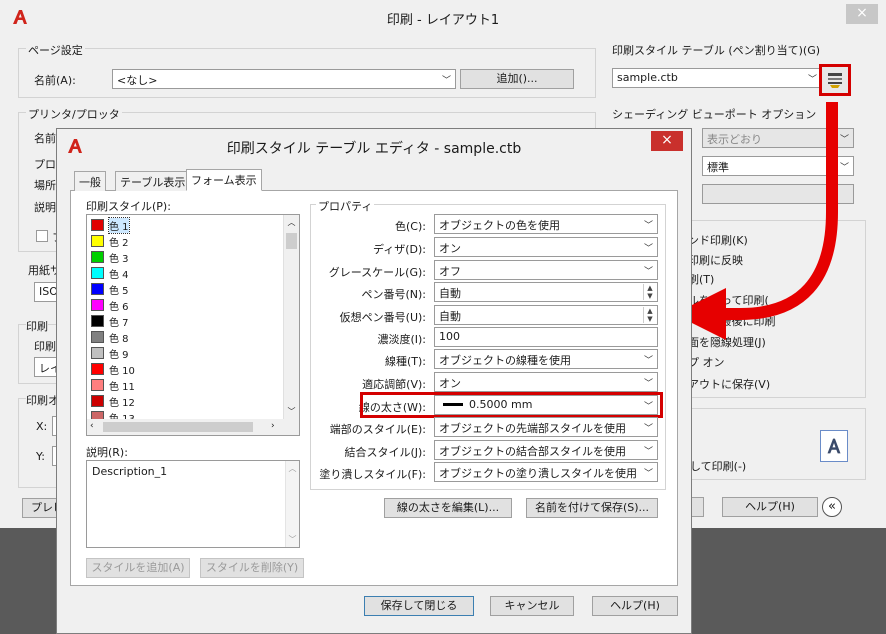 The height and width of the screenshot is (634, 886). I want to click on plot-option: プ オン, so click(706, 362).